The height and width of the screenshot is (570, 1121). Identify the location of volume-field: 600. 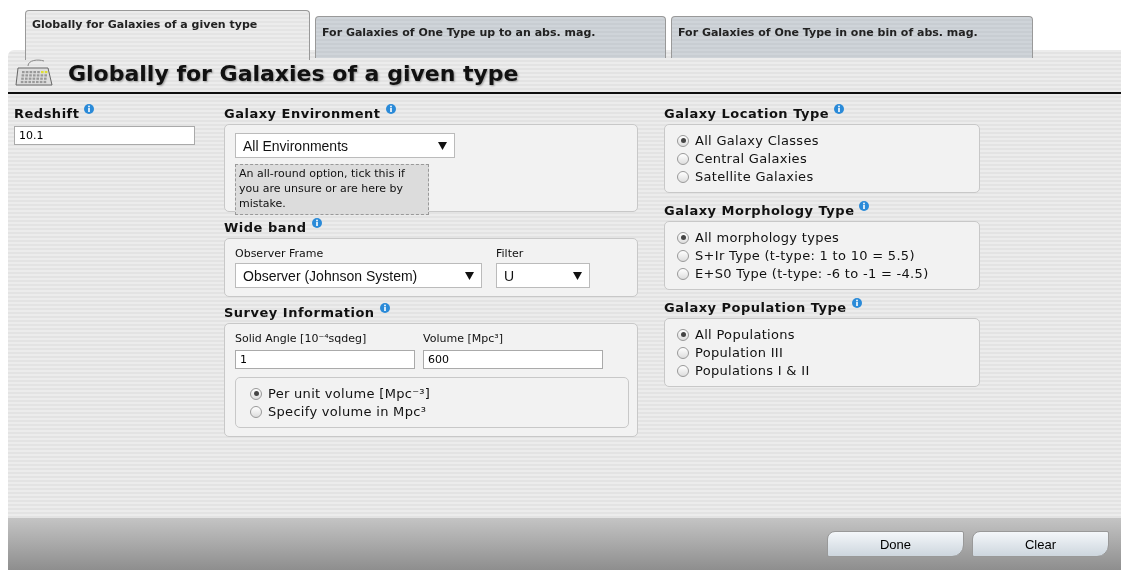
(513, 359).